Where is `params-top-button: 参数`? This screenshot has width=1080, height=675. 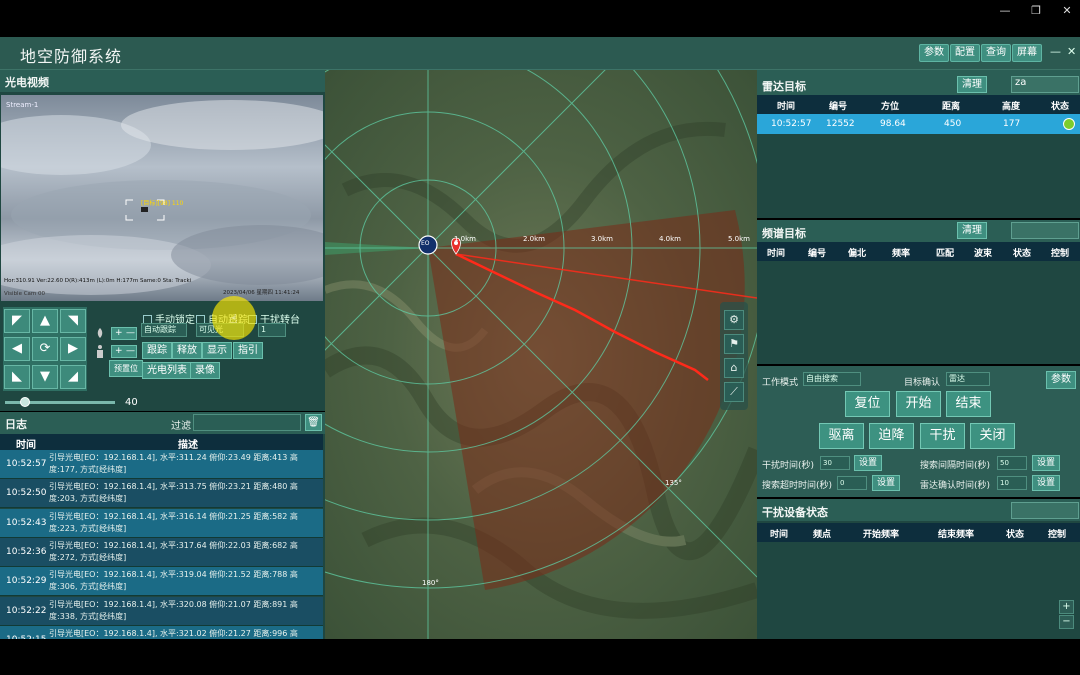
params-top-button: 参数 is located at coordinates (934, 53).